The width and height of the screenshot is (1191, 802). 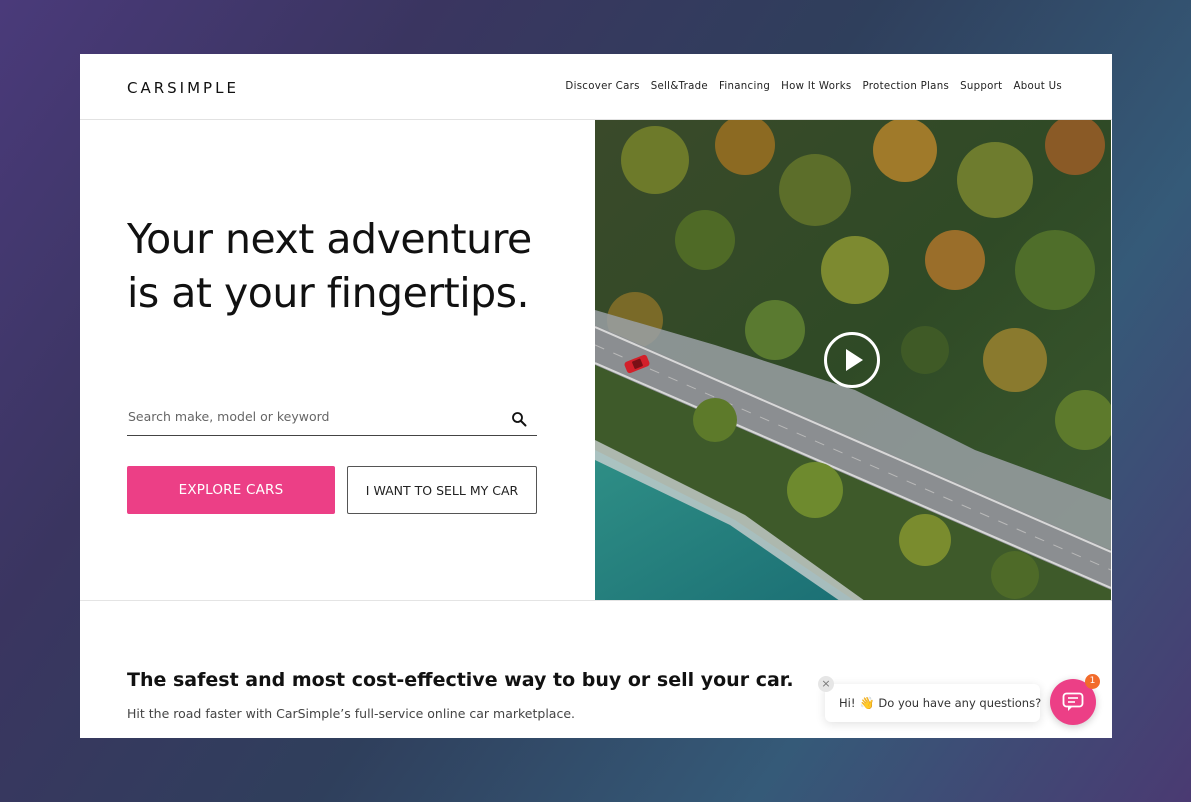 I want to click on search-input, so click(x=313, y=416).